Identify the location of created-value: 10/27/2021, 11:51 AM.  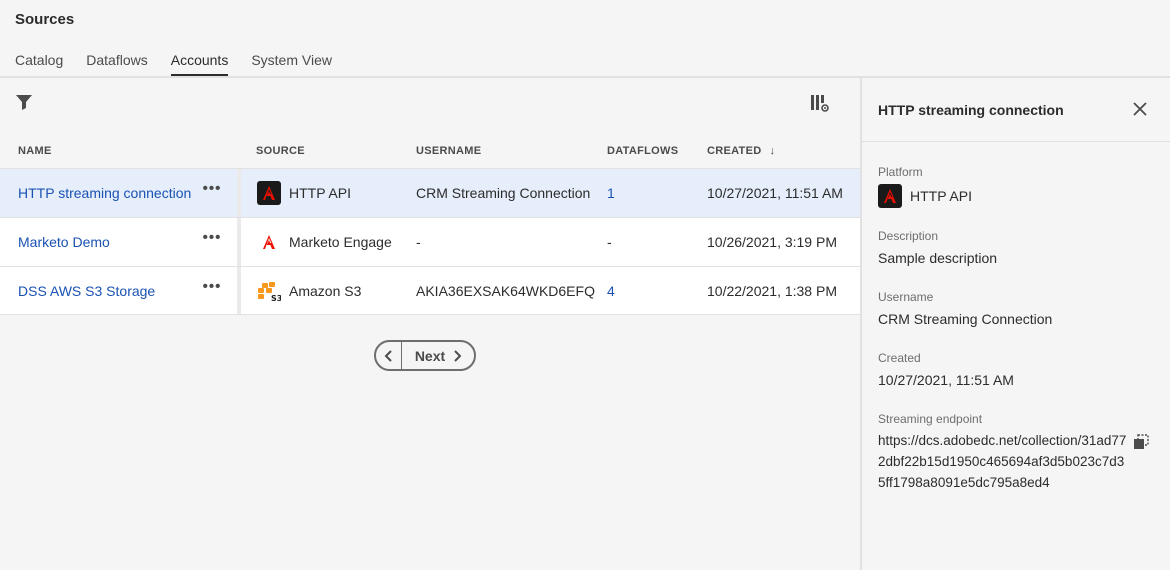
(946, 380).